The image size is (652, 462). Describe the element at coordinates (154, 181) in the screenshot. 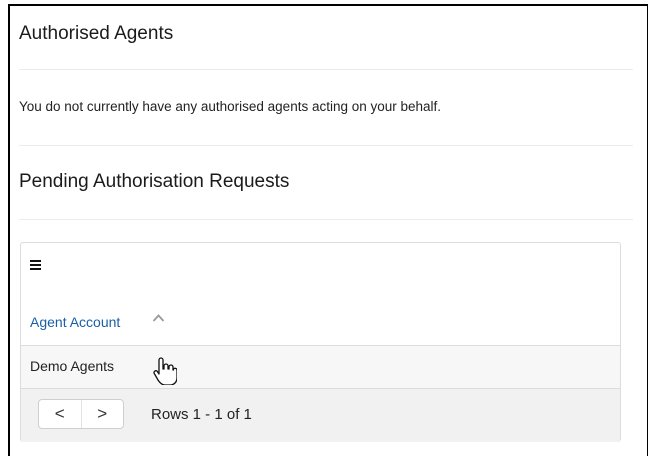

I see `pending-requests-heading: Pending Authorisation Requests` at that location.